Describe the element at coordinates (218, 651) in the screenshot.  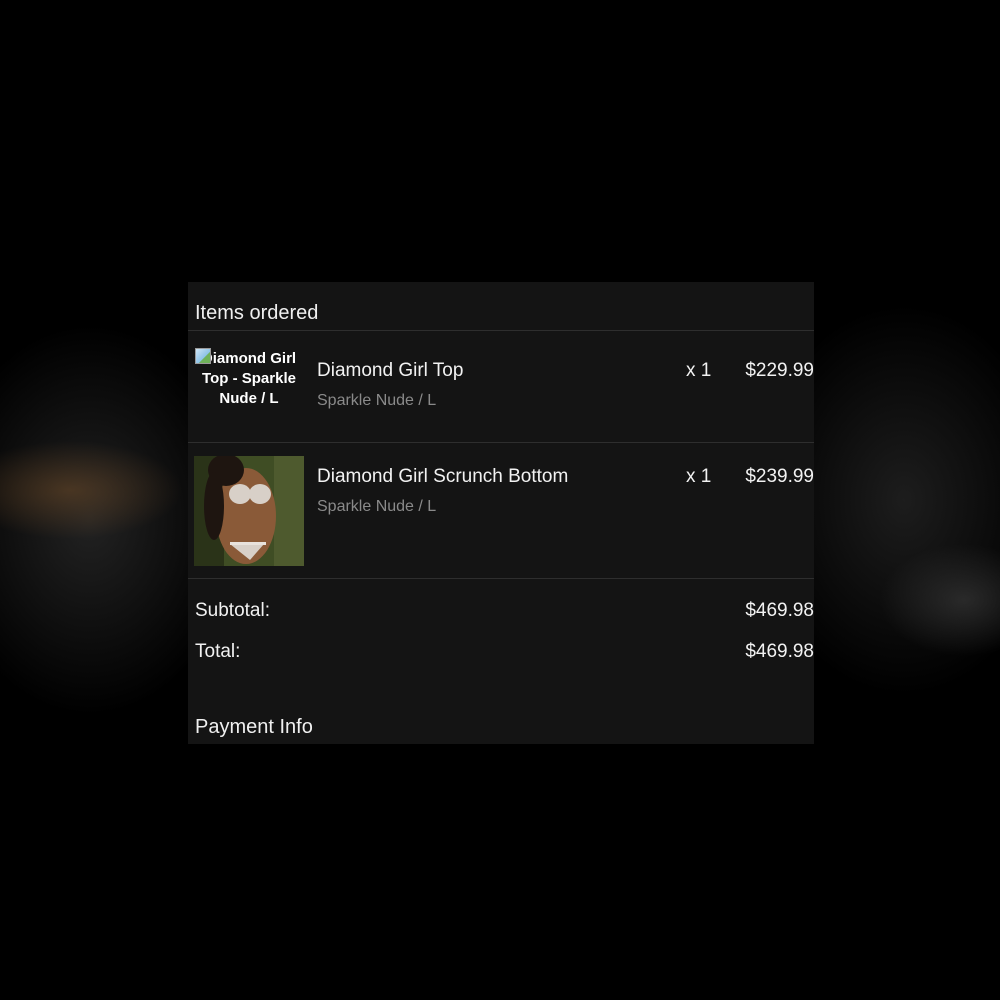
I see `total-label: Total:` at that location.